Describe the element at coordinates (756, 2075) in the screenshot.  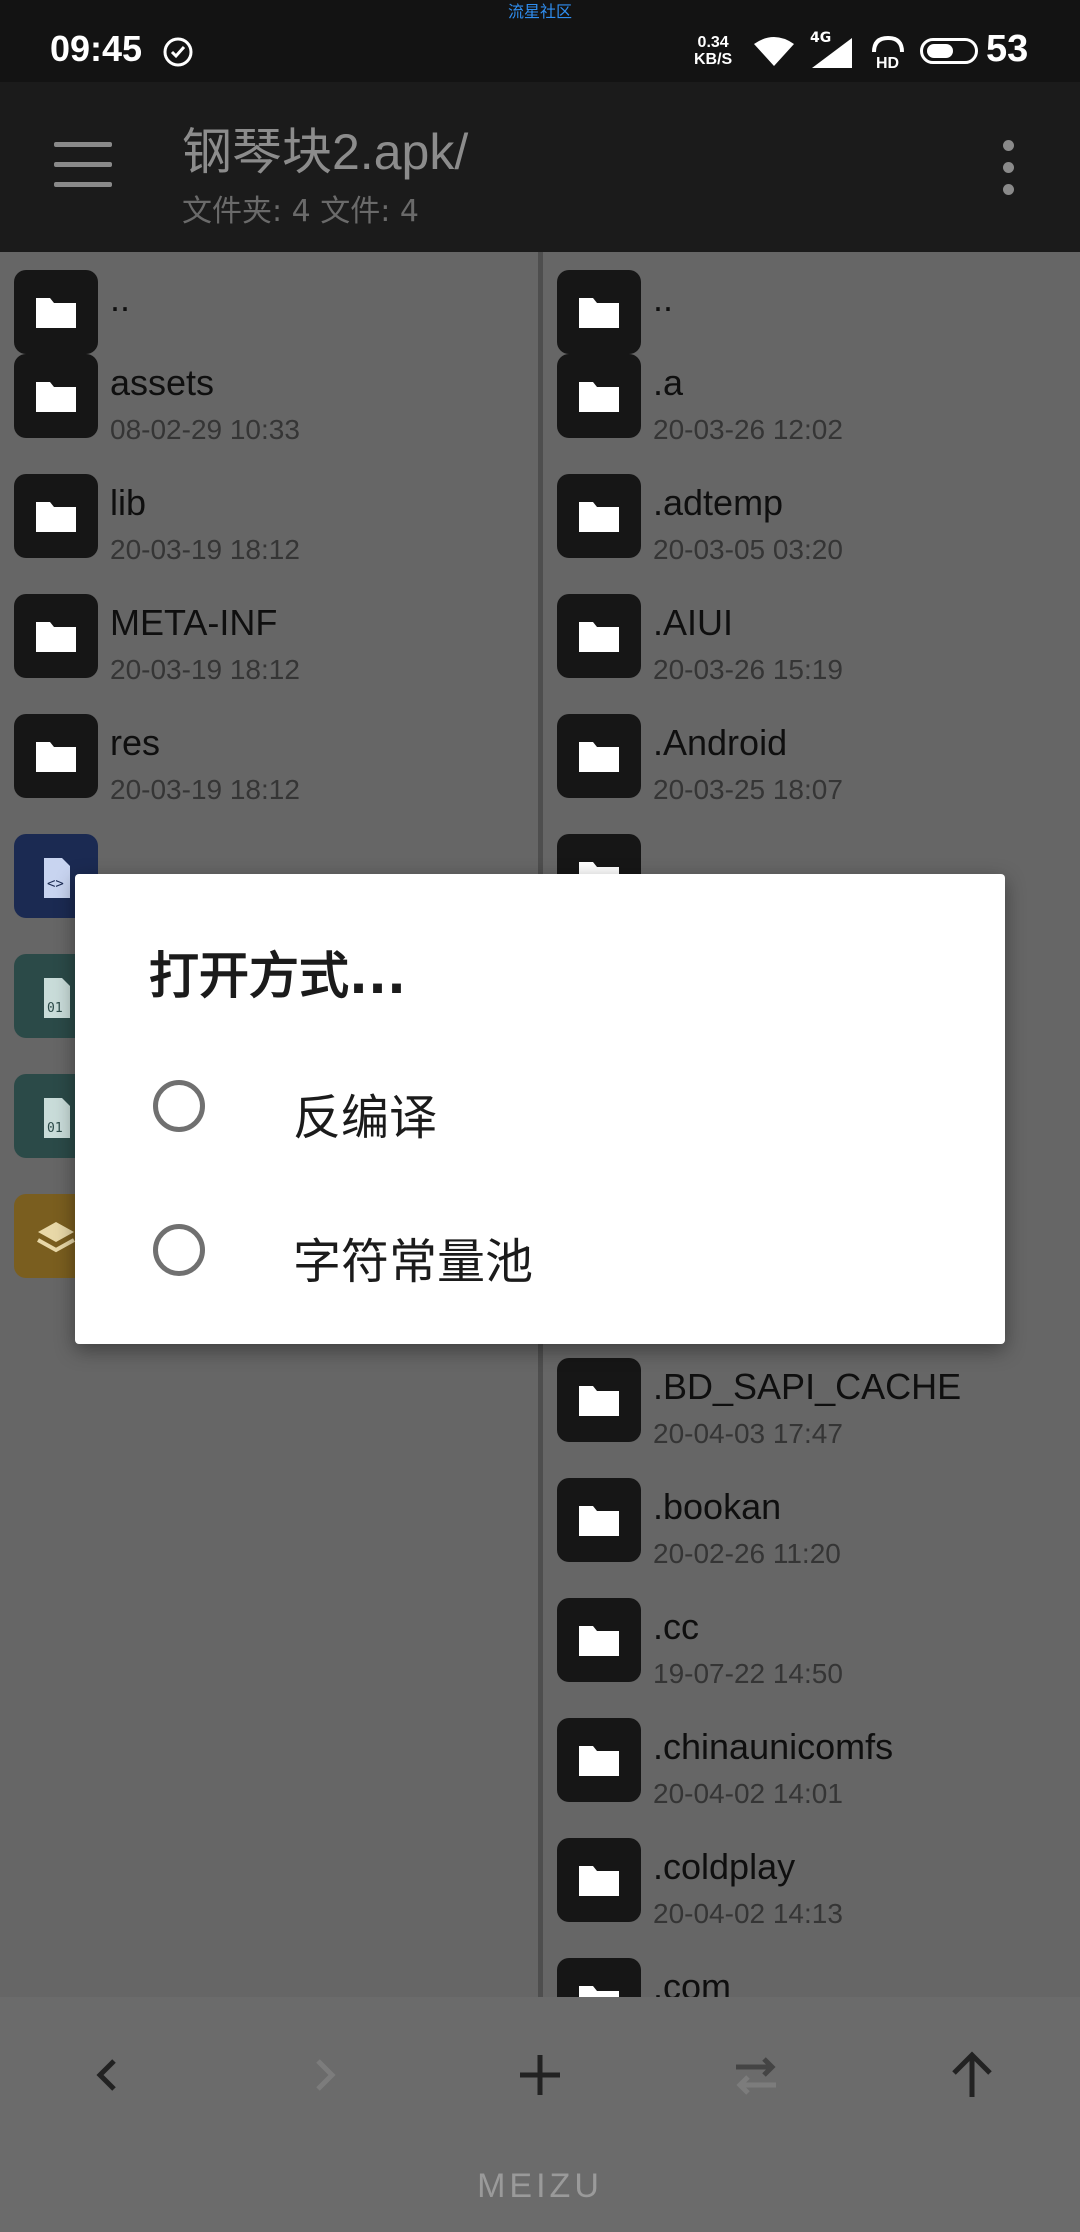
I see `swap-icon` at that location.